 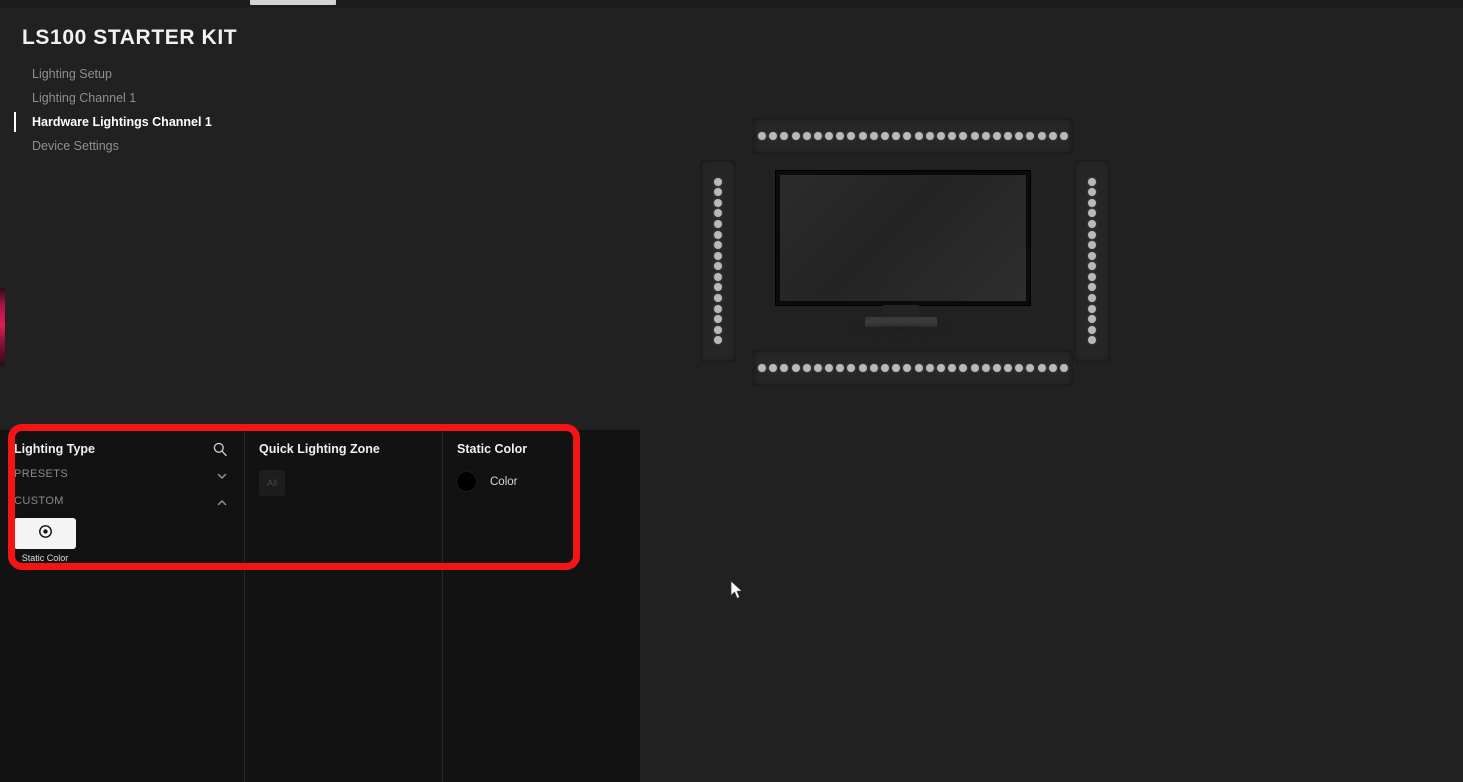 What do you see at coordinates (15, 122) in the screenshot?
I see `active-indicator-bar` at bounding box center [15, 122].